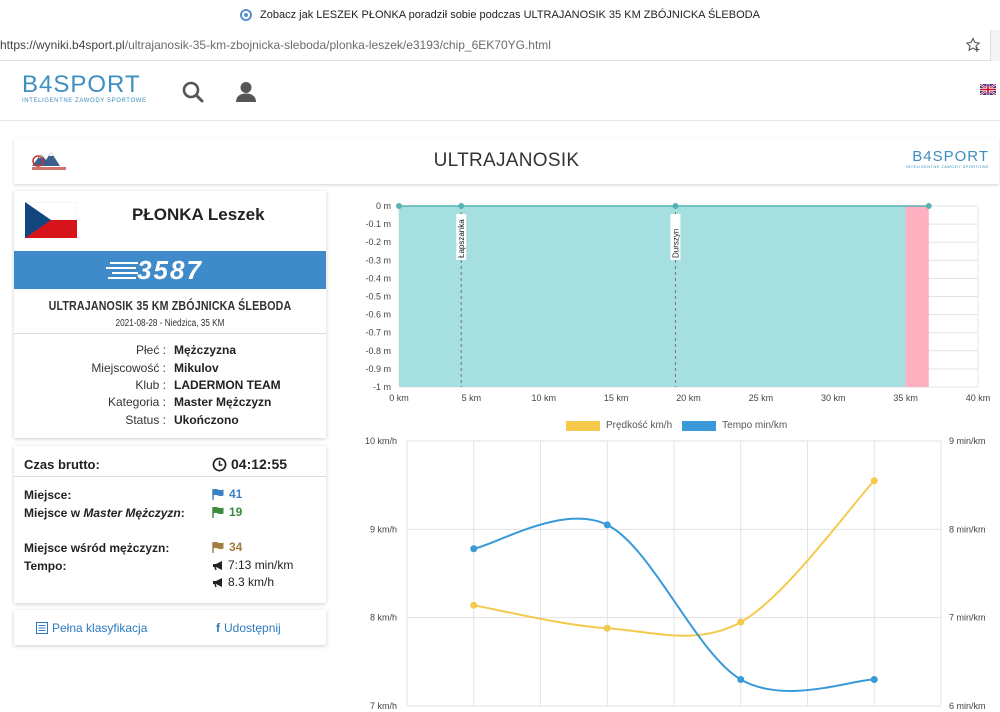 The image size is (1000, 712). I want to click on category-place-label: Miejsce w Master Mężczyzn:, so click(109, 513).